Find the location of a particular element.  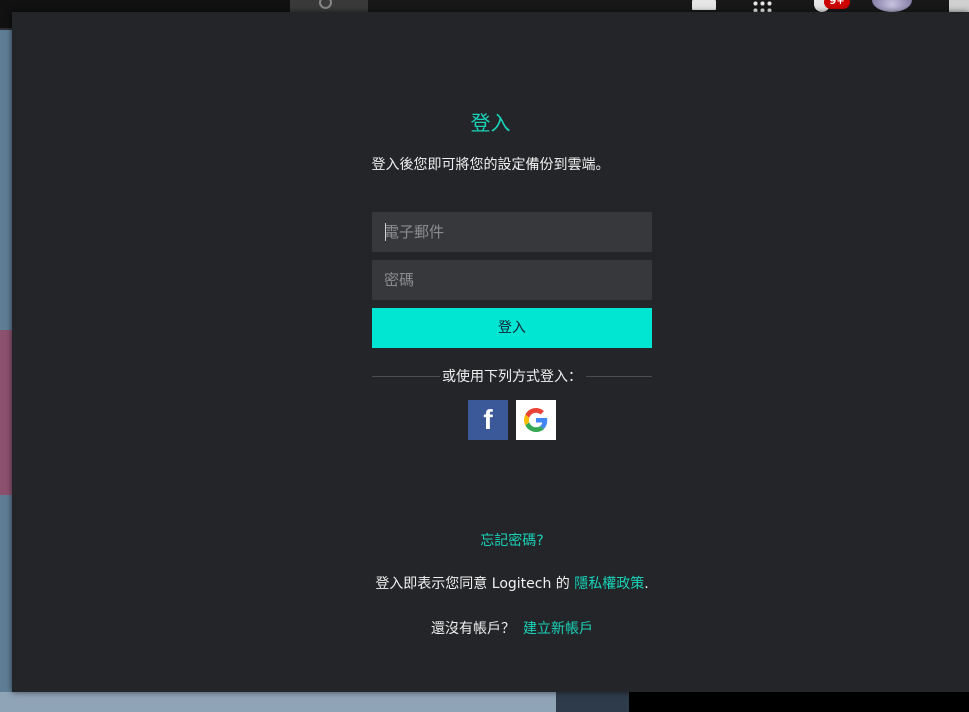

window-edge is located at coordinates (959, 6).